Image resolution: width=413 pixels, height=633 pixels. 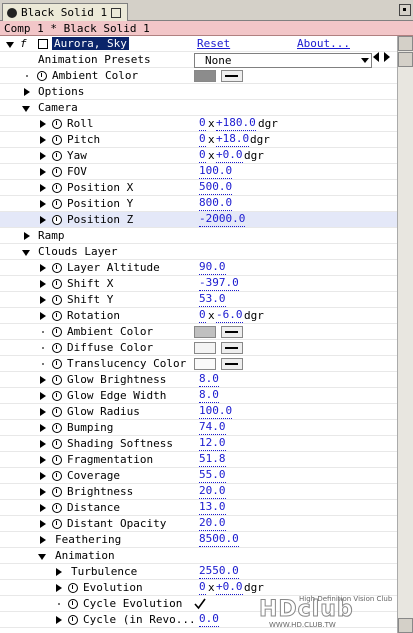 What do you see at coordinates (198, 108) in the screenshot?
I see `group-row: Camera` at bounding box center [198, 108].